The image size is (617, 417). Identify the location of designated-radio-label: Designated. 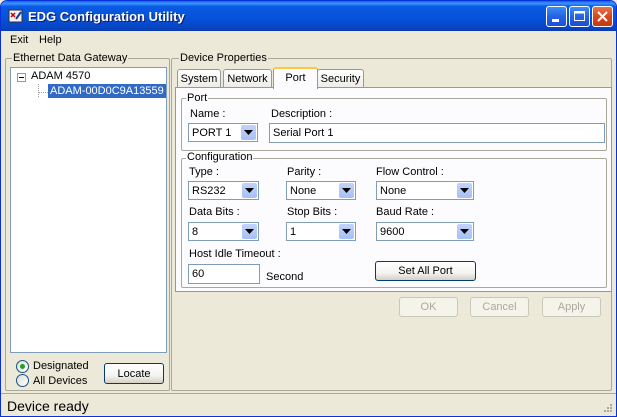
(61, 366).